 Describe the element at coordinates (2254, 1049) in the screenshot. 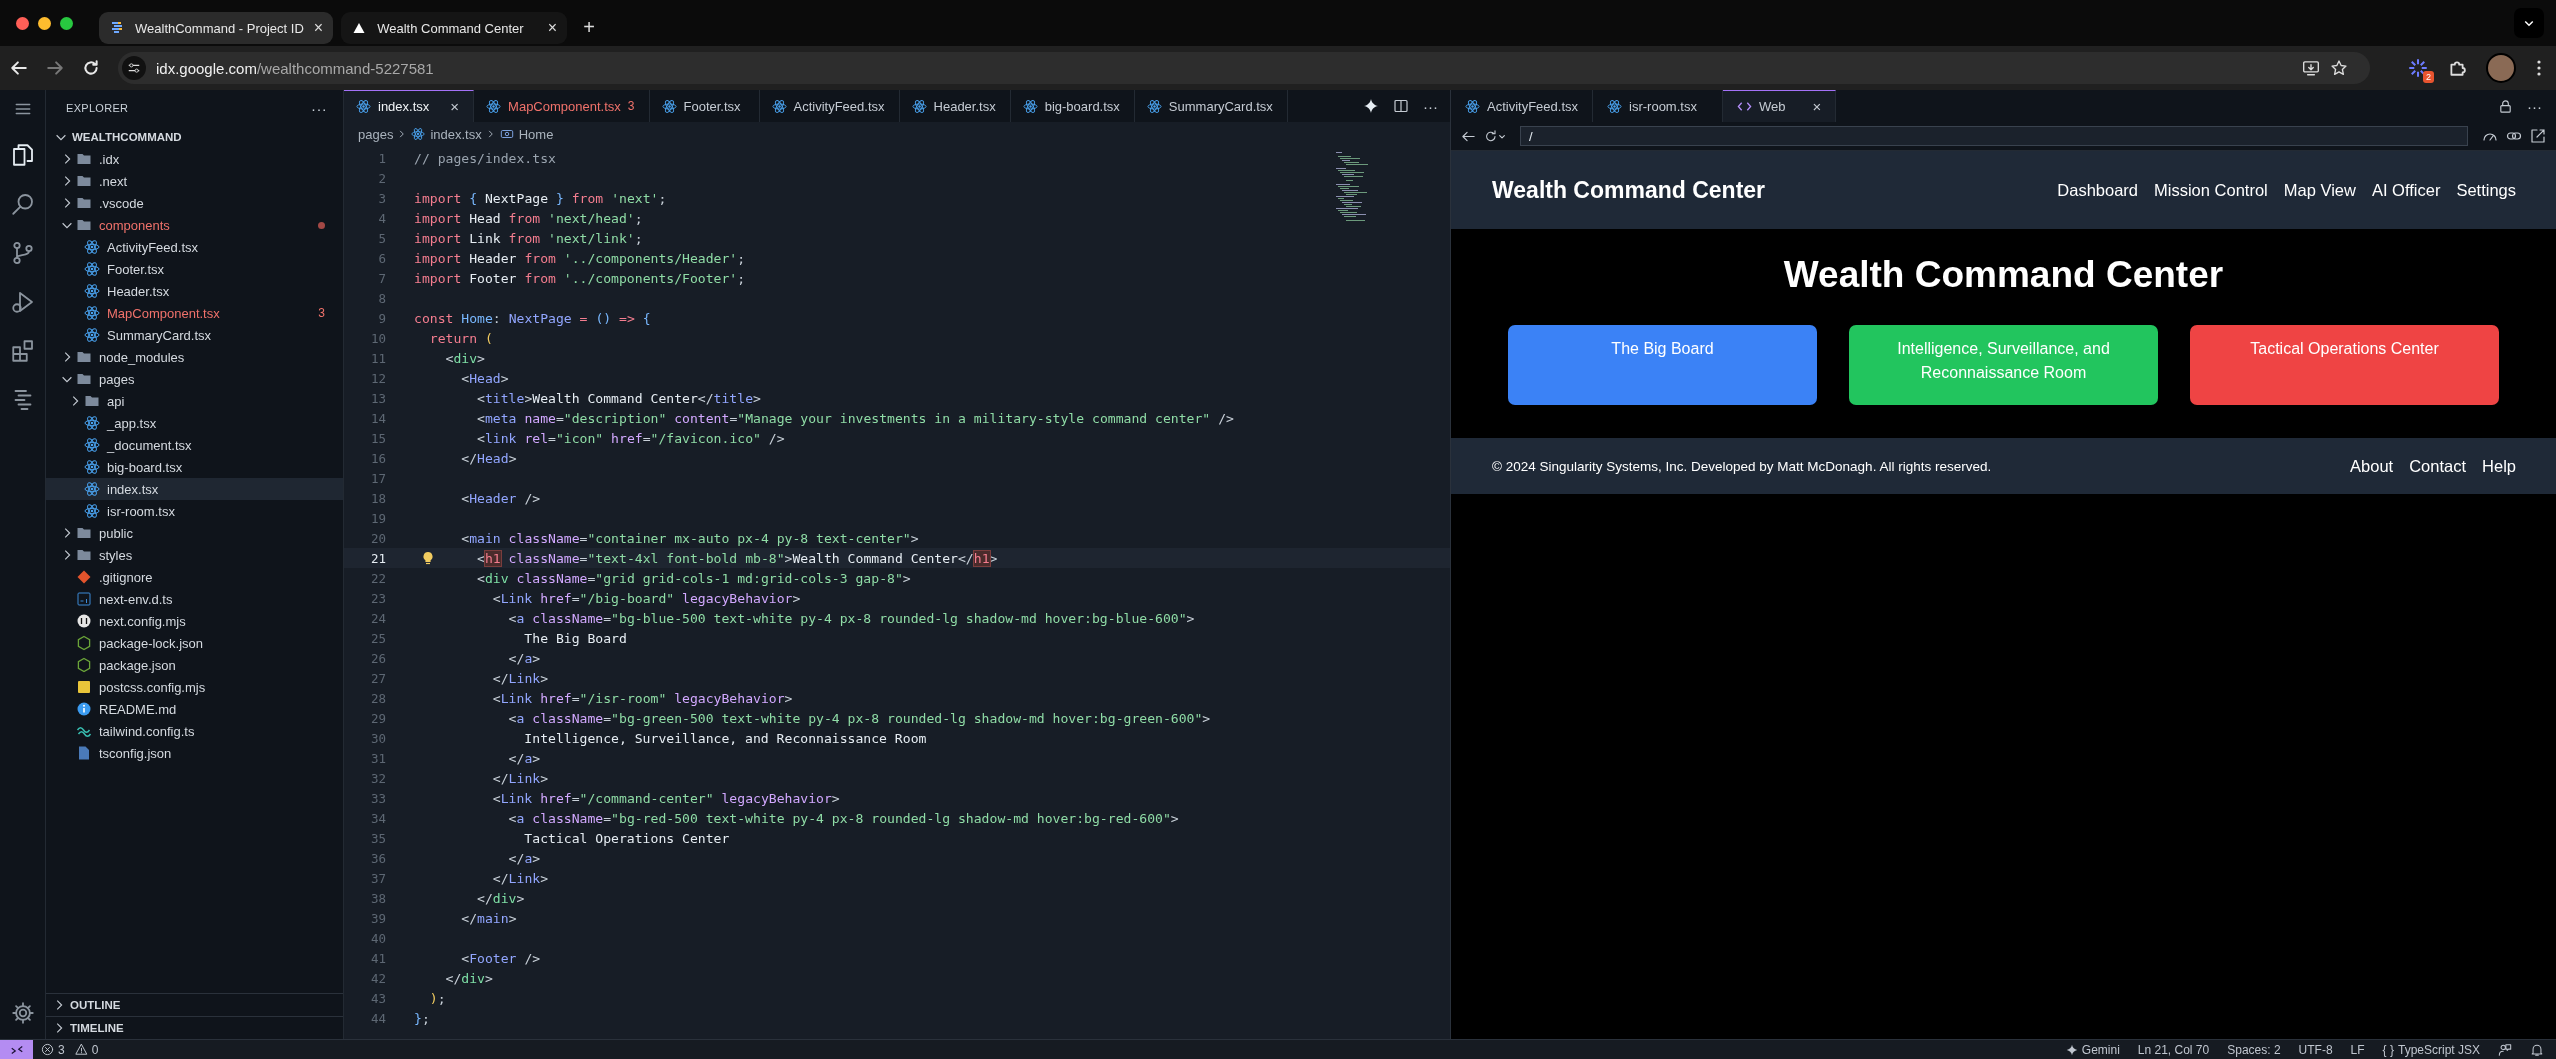

I see `status-item: Spaces: 2` at that location.